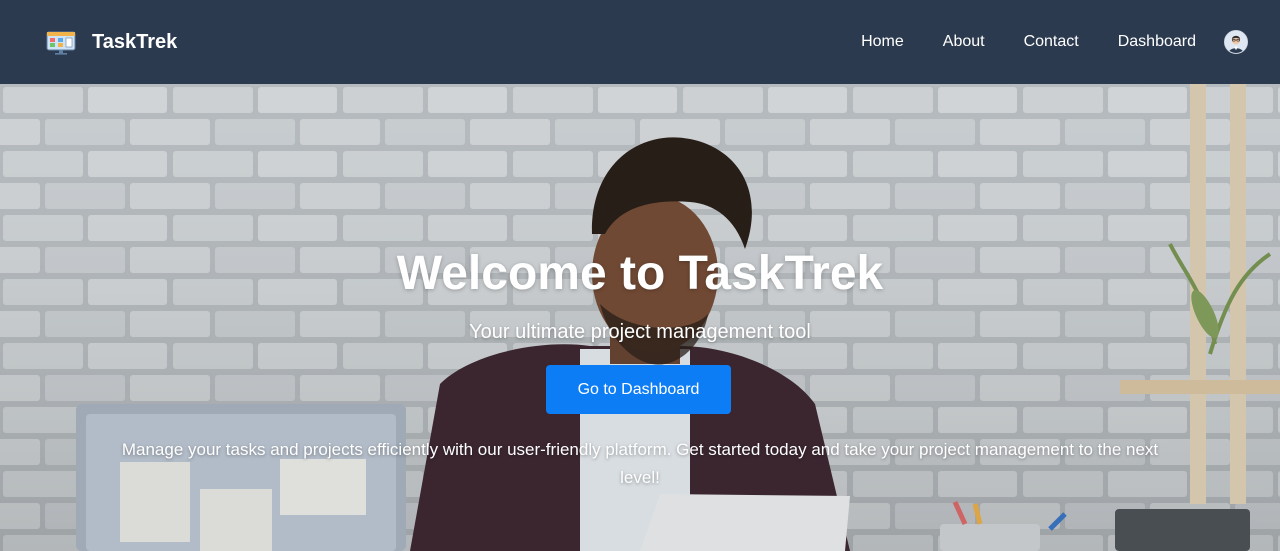 Image resolution: width=1280 pixels, height=551 pixels. I want to click on go-to-dashboard-button: Go to Dashboard, so click(638, 389).